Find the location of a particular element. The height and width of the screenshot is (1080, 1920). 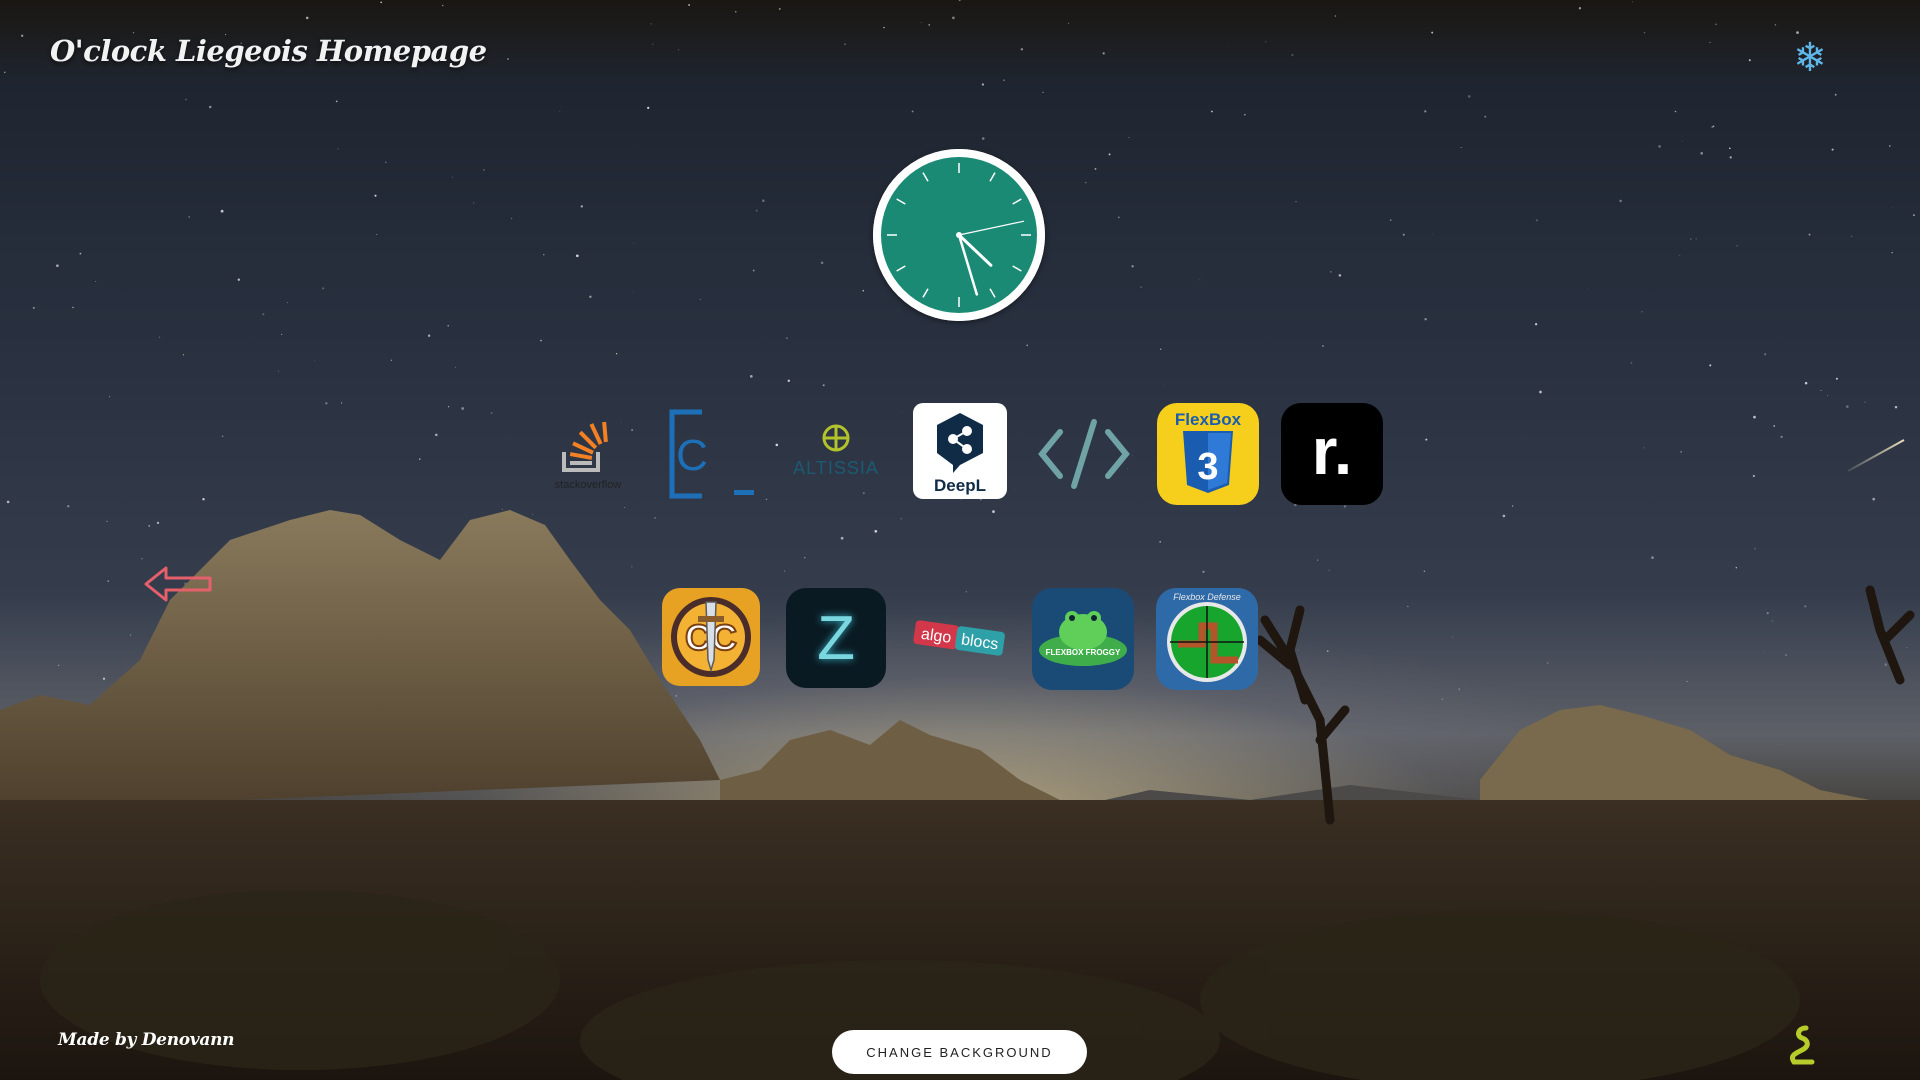

link-altissia: ALTISSIA is located at coordinates (836, 454).